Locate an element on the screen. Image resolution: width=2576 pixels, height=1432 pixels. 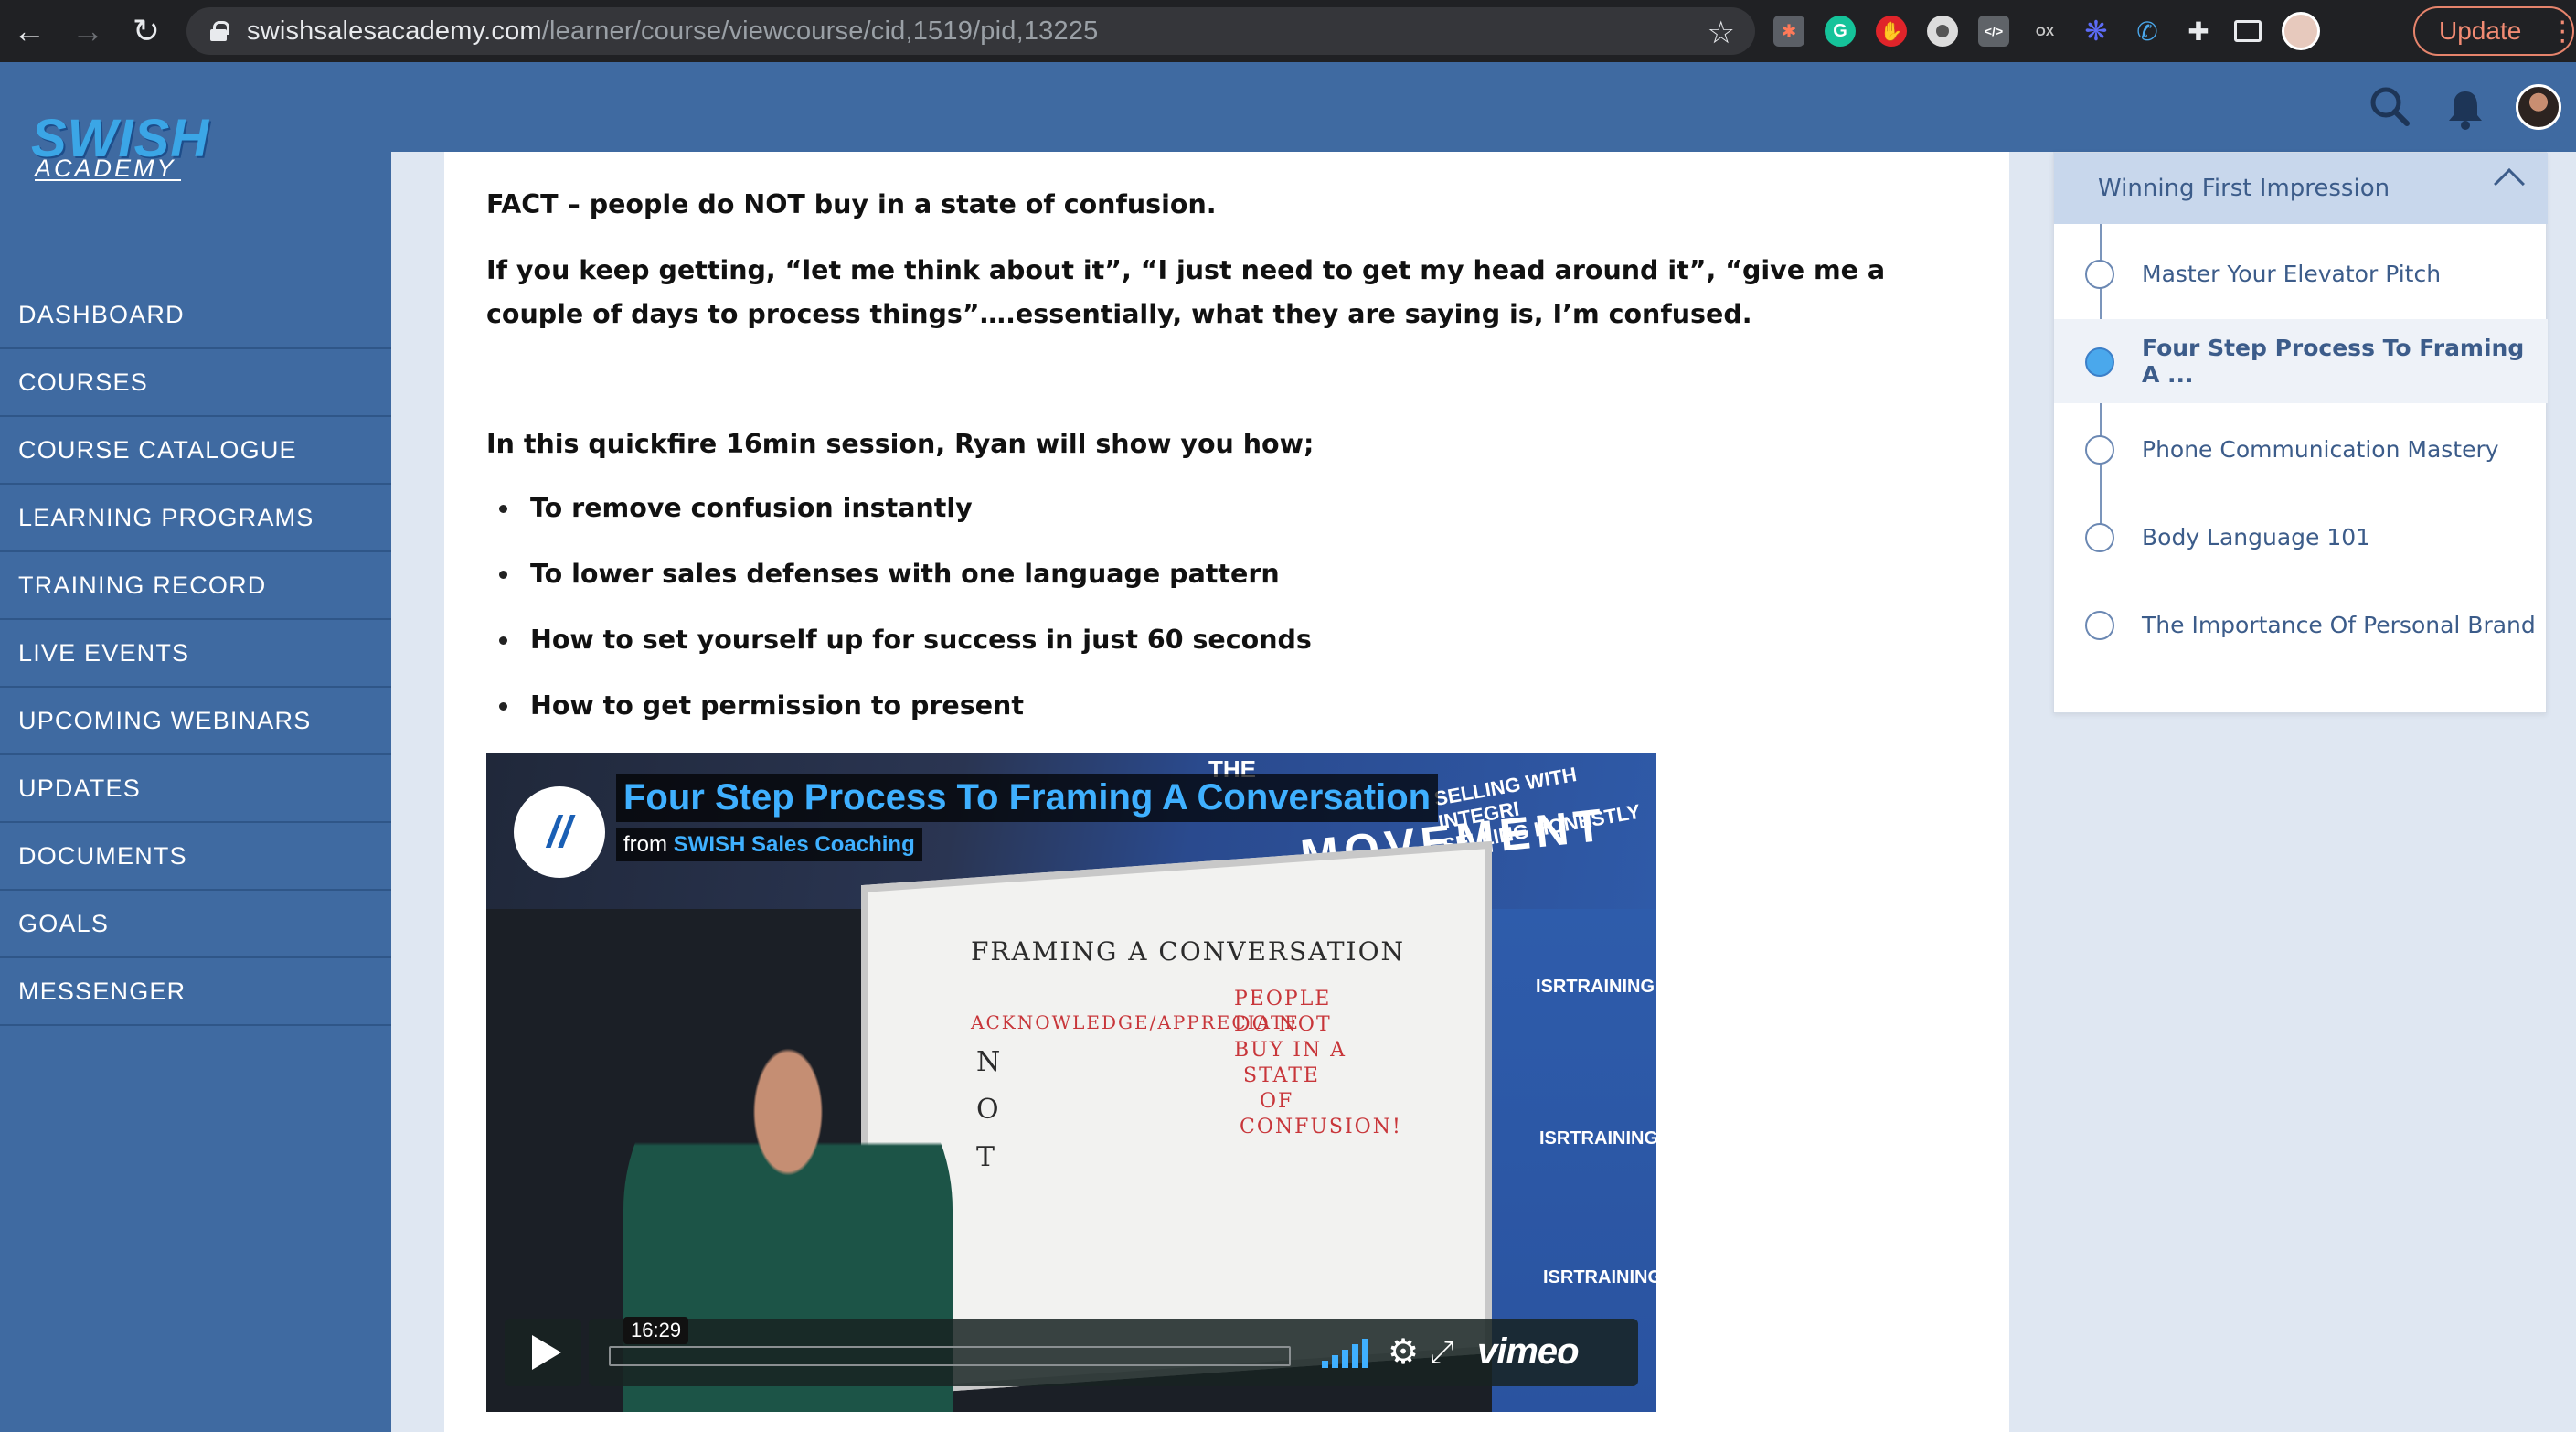
cast-icon is located at coordinates (2248, 31).